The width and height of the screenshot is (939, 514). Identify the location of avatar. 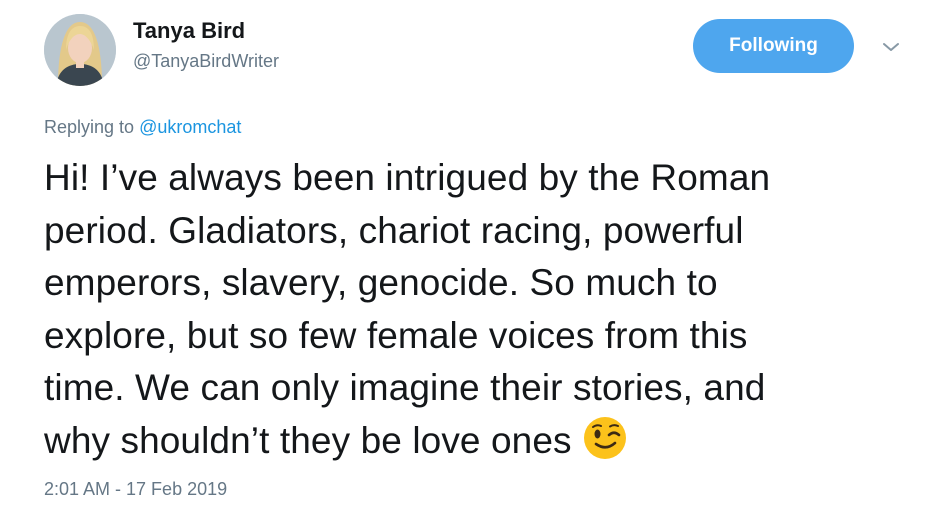
(80, 50).